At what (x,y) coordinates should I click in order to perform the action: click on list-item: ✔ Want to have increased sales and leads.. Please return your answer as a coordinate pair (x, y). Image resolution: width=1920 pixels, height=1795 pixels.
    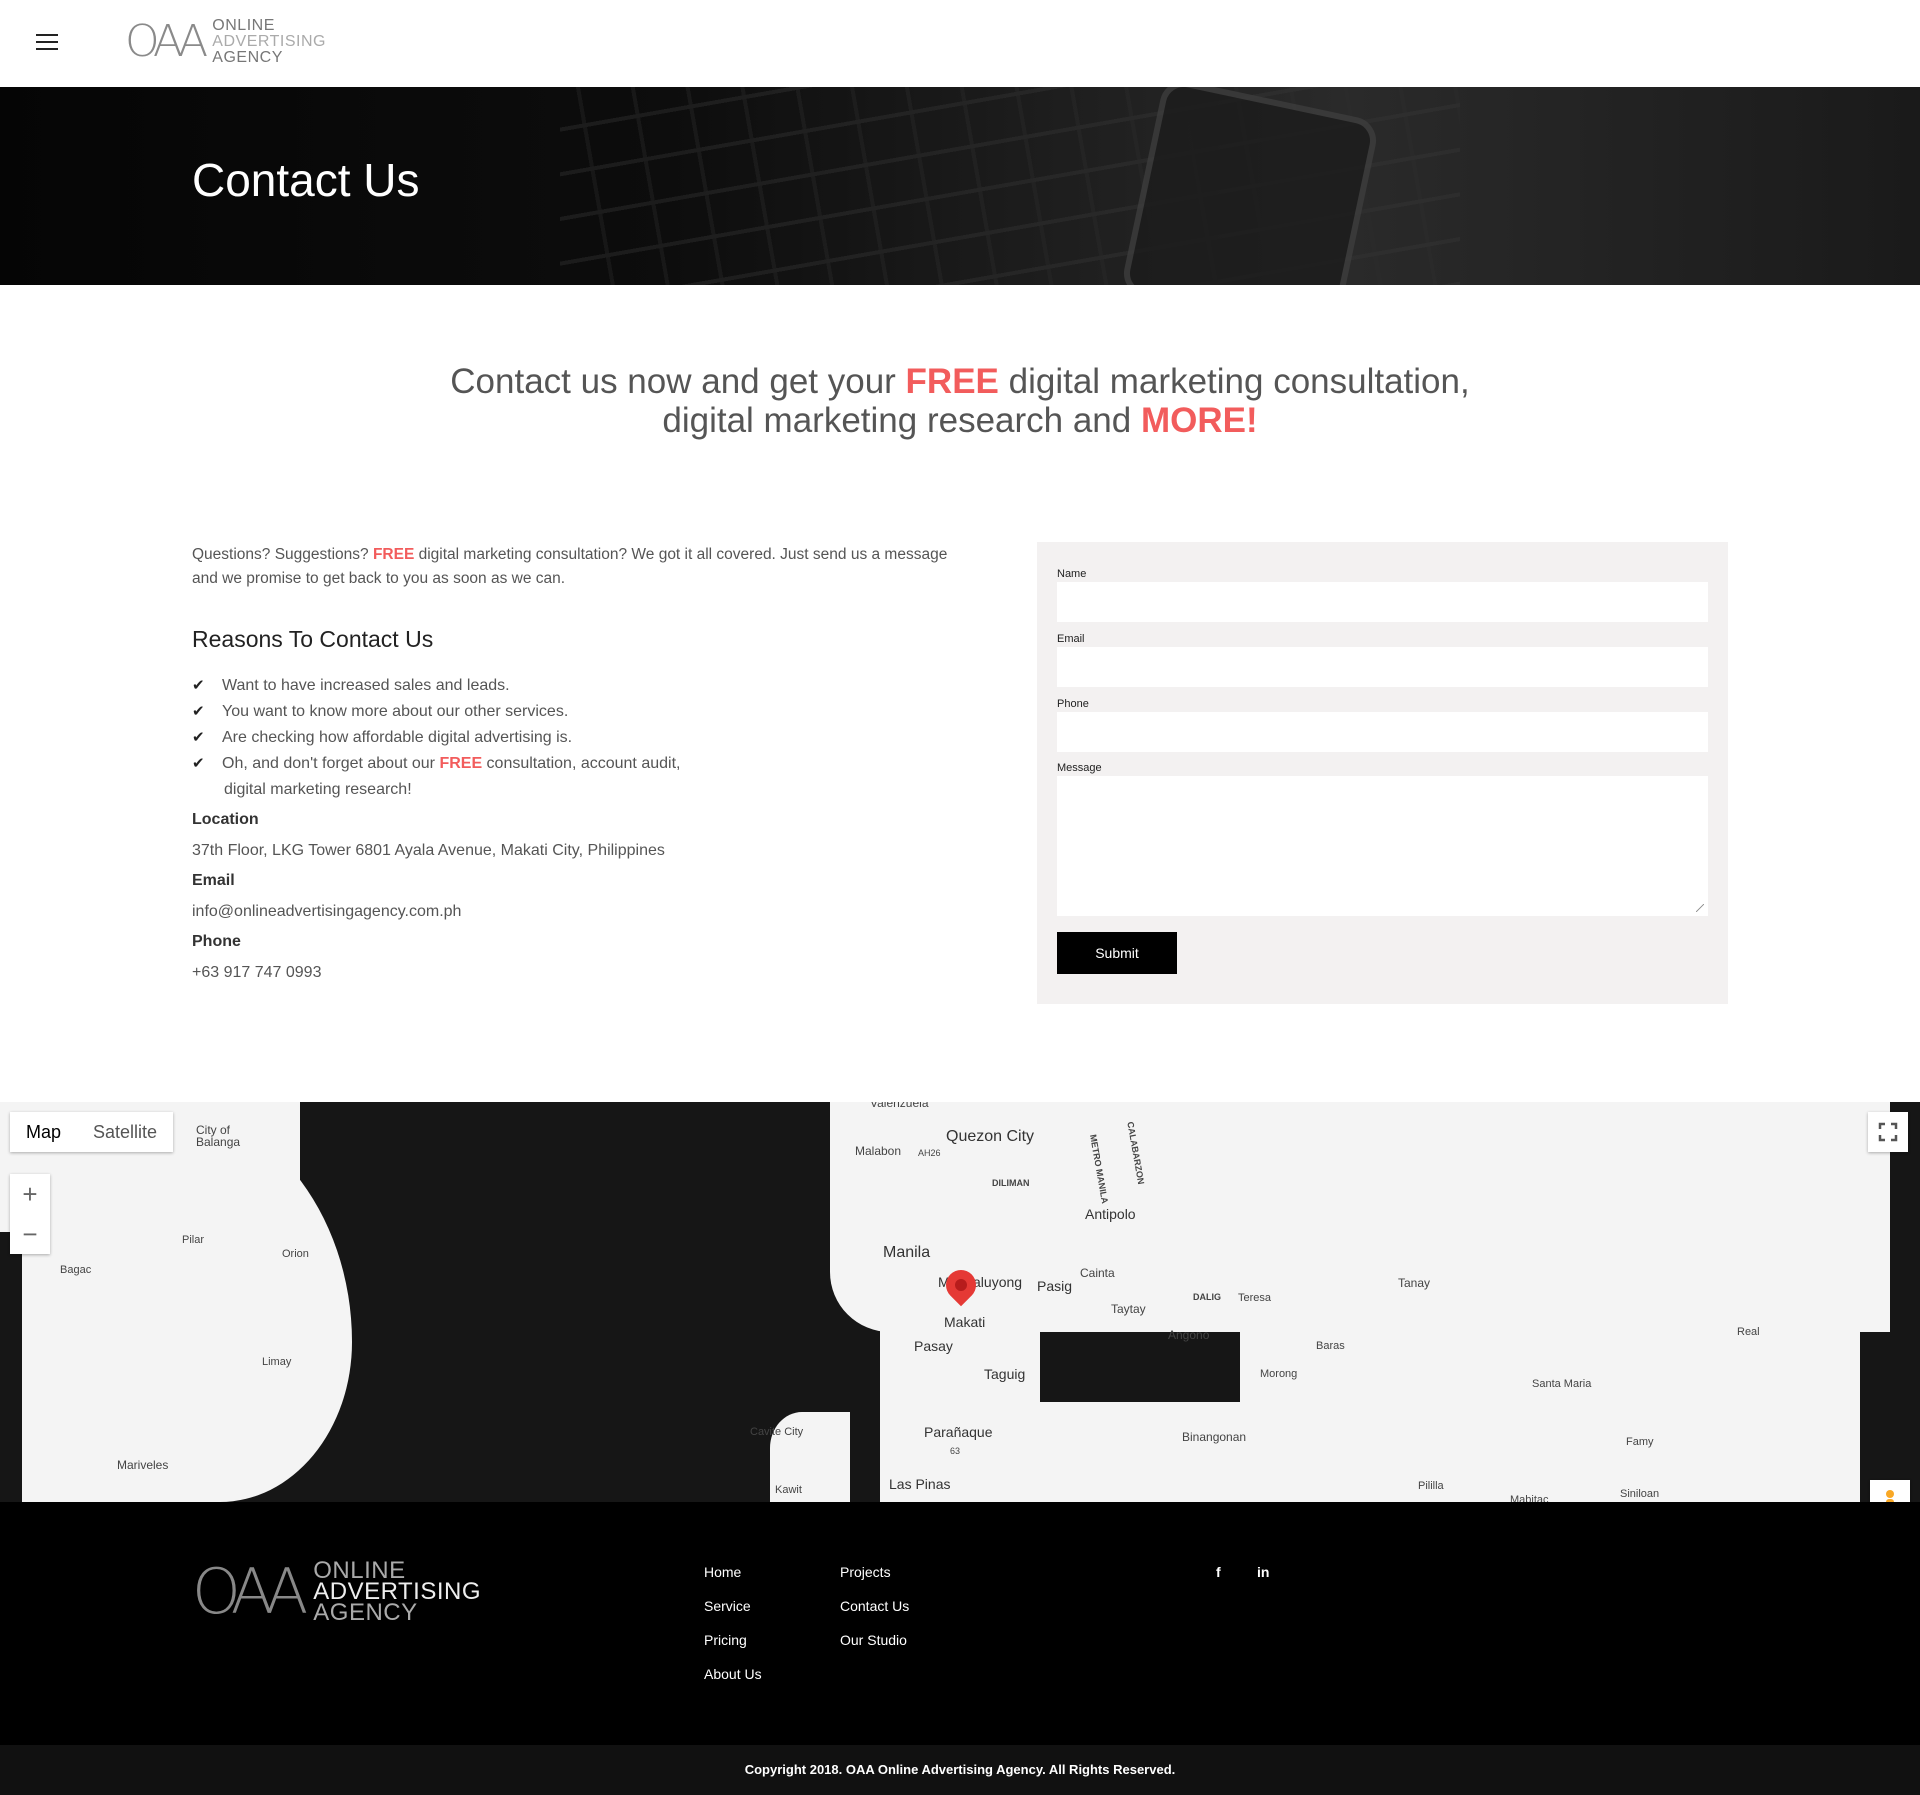
    Looking at the image, I should click on (436, 686).